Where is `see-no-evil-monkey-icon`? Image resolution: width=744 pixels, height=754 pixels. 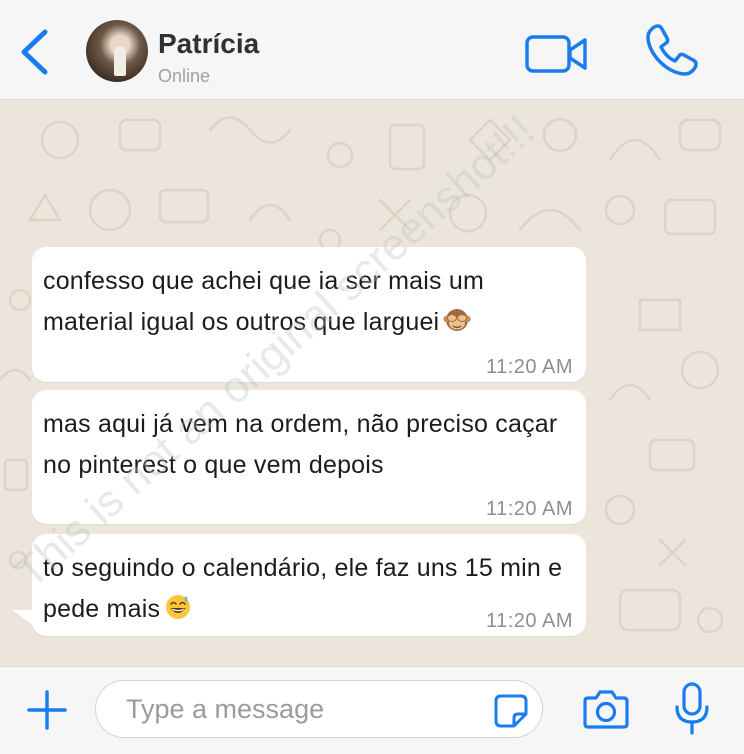
see-no-evil-monkey-icon is located at coordinates (457, 320).